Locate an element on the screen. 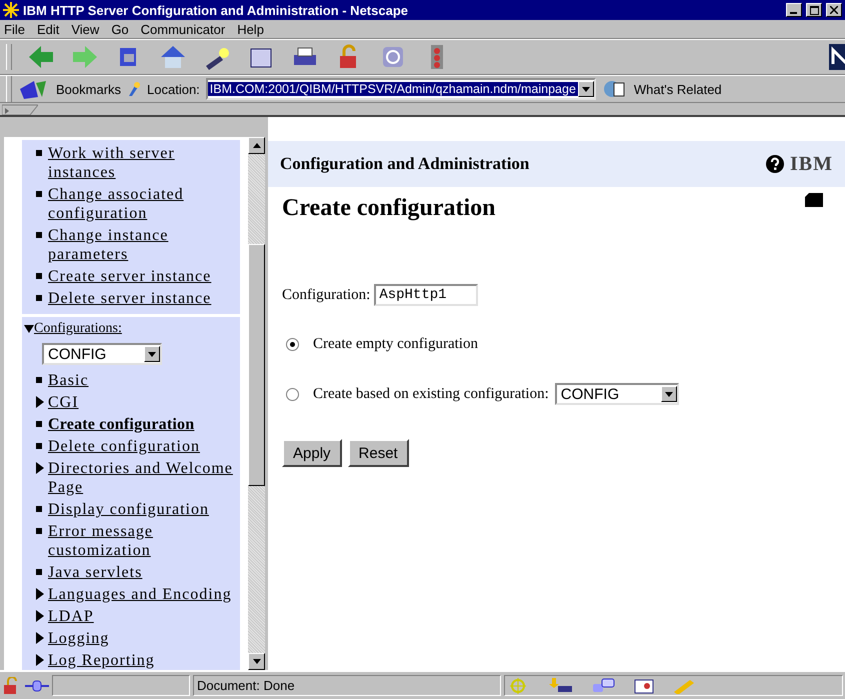 The width and height of the screenshot is (845, 699). inbox-icon is located at coordinates (561, 686).